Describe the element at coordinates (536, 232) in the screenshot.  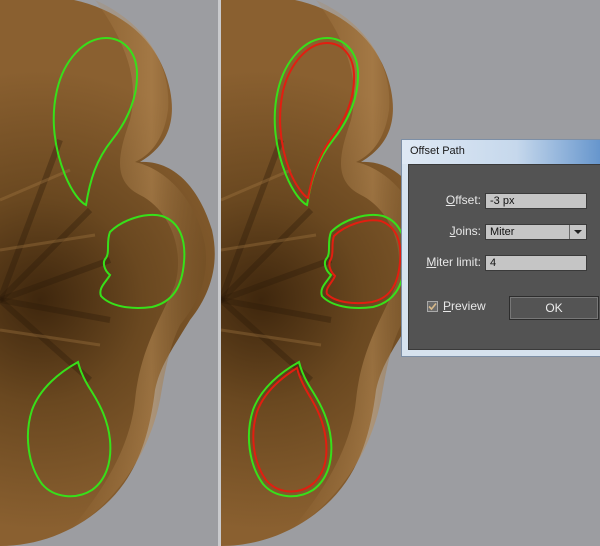
I see `joins-select: Miter` at that location.